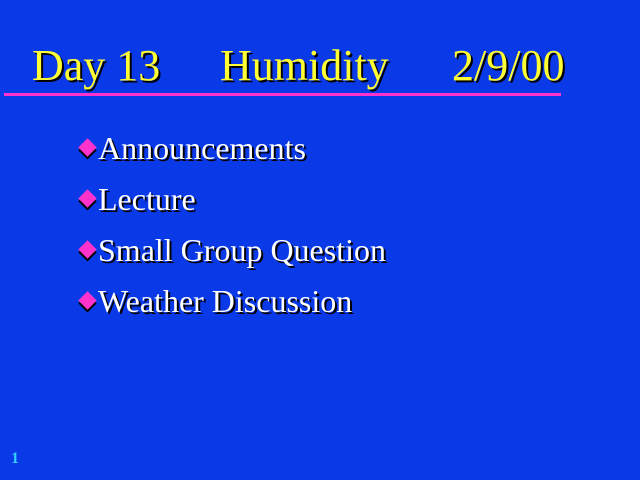 The image size is (640, 480). What do you see at coordinates (242, 249) in the screenshot?
I see `bullet-text: Small Group Question` at bounding box center [242, 249].